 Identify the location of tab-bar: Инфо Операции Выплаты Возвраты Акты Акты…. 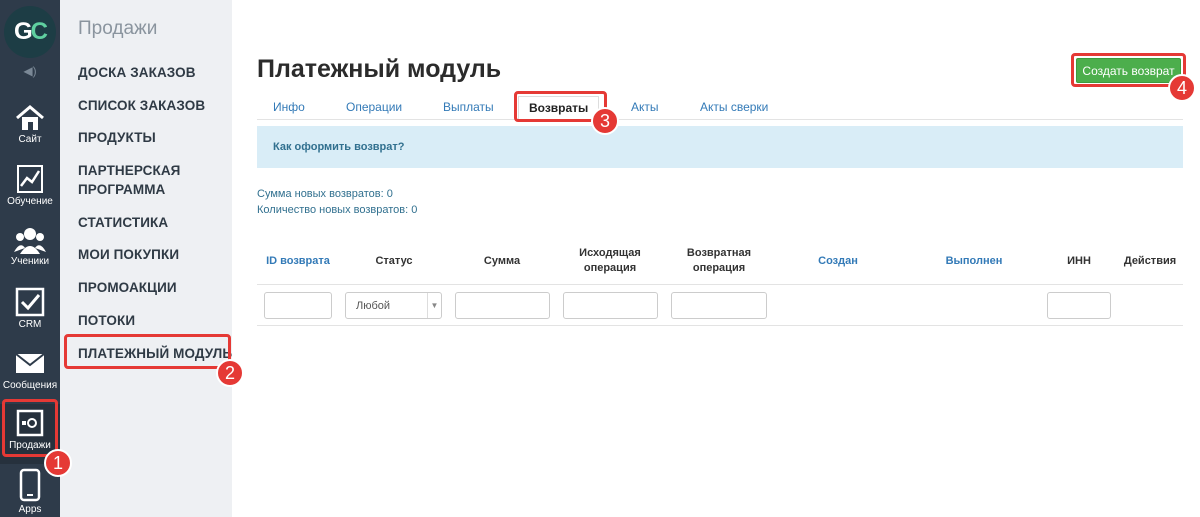
(720, 106).